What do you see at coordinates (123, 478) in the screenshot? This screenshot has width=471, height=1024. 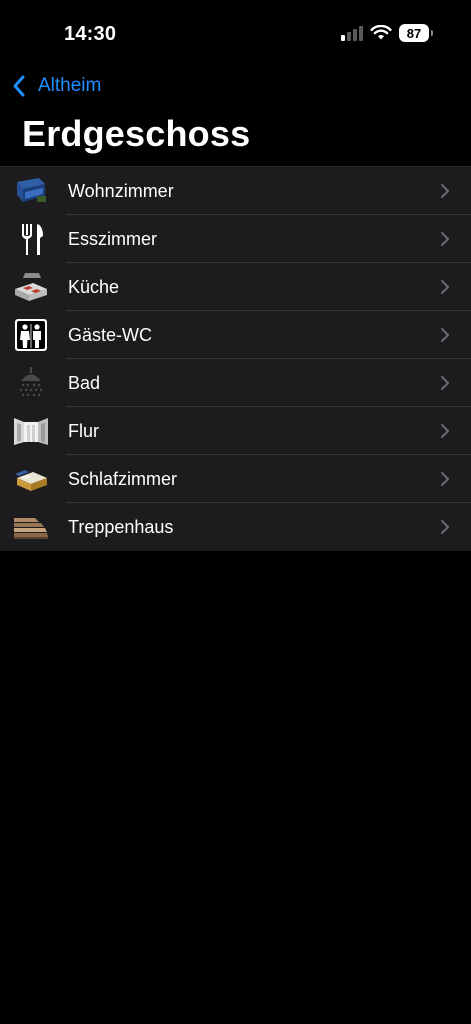 I see `room-label: Schlafzimmer` at bounding box center [123, 478].